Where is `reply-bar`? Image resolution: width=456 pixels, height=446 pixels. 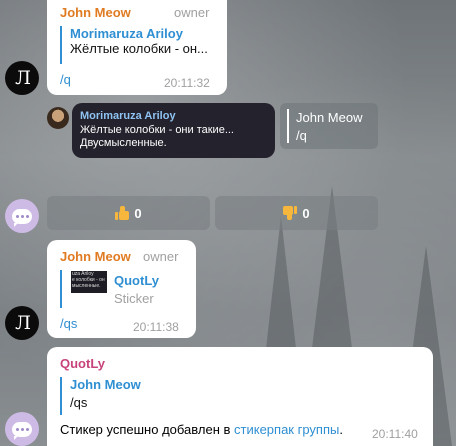
reply-bar is located at coordinates (288, 126).